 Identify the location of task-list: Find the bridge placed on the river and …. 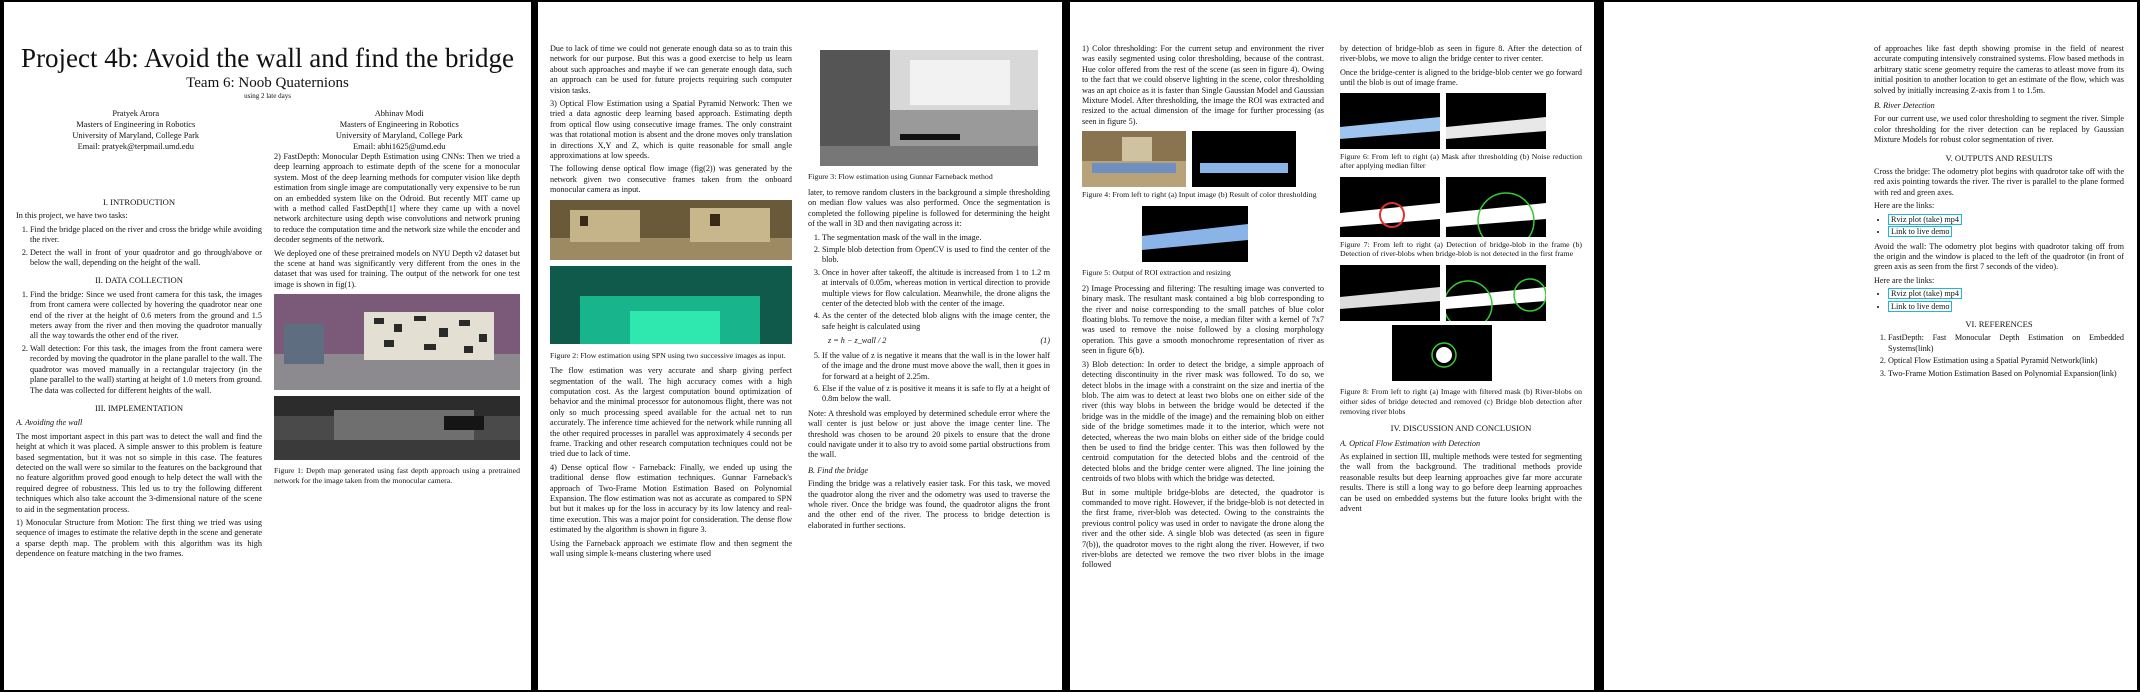
(139, 247).